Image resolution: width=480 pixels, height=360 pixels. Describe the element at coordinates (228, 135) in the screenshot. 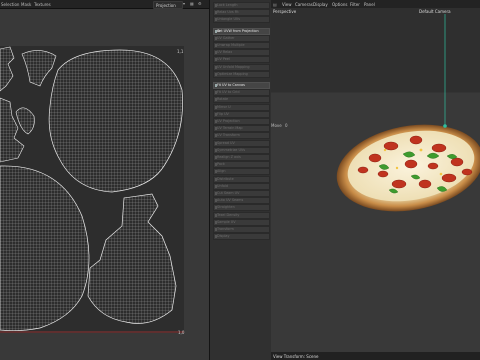

I see `tool-item-label: UV Transform` at that location.